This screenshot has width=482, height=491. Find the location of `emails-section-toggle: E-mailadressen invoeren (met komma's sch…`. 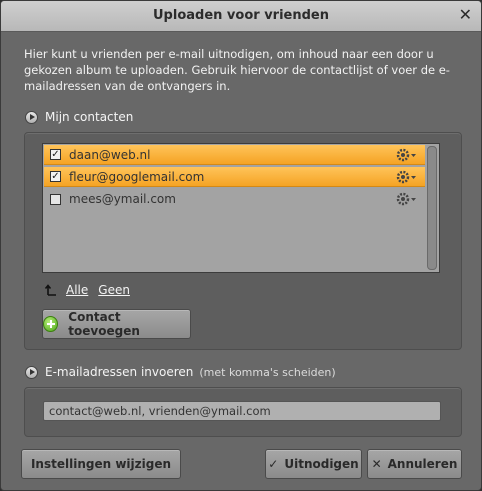

emails-section-toggle: E-mailadressen invoeren (met komma's sch… is located at coordinates (180, 372).